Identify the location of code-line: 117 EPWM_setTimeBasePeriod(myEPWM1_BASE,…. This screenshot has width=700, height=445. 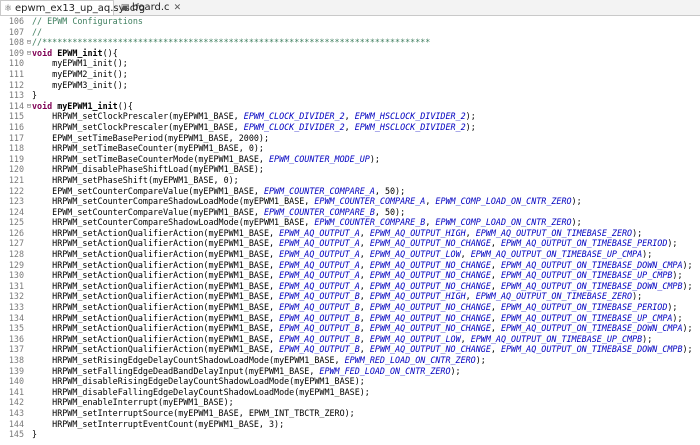
(350, 138).